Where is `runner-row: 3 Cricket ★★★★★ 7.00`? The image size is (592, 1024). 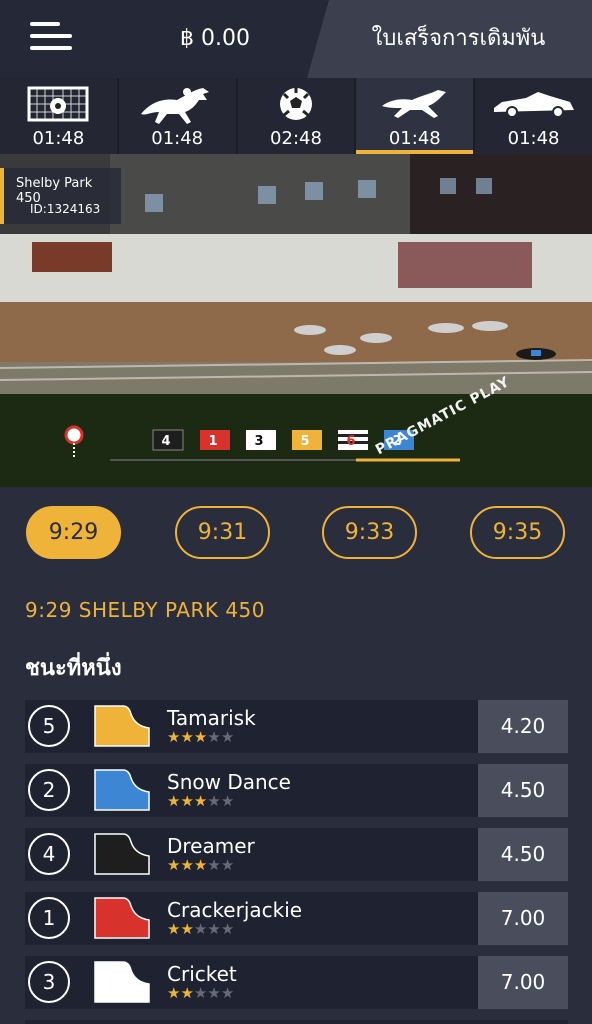 runner-row: 3 Cricket ★★★★★ 7.00 is located at coordinates (296, 982).